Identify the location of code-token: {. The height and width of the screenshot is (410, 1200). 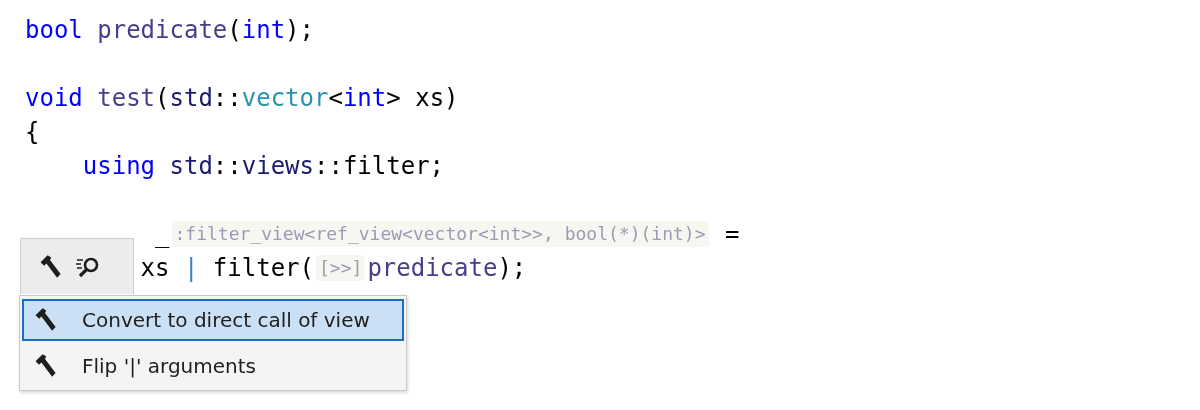
(32, 132).